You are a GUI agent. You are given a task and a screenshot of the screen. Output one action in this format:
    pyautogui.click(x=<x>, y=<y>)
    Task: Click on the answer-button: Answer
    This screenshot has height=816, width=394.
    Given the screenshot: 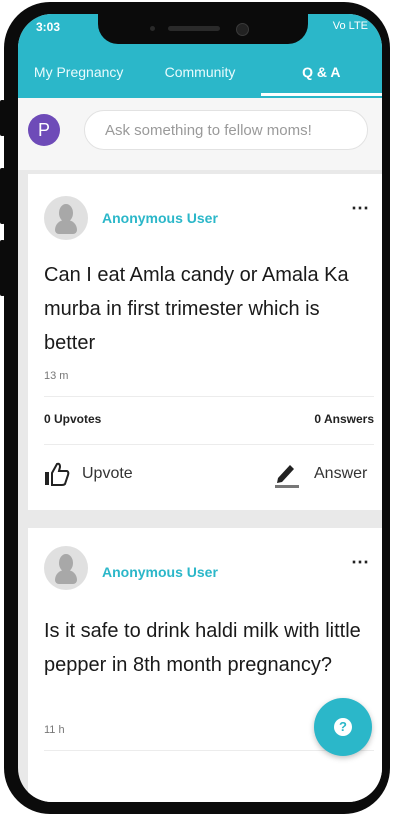 What is the action you would take?
    pyautogui.click(x=324, y=475)
    